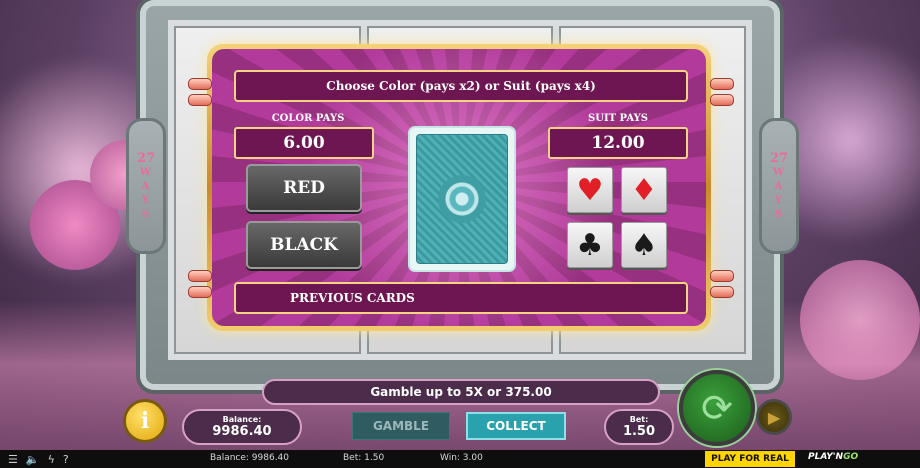  I want to click on clubs-button: ♣, so click(590, 245).